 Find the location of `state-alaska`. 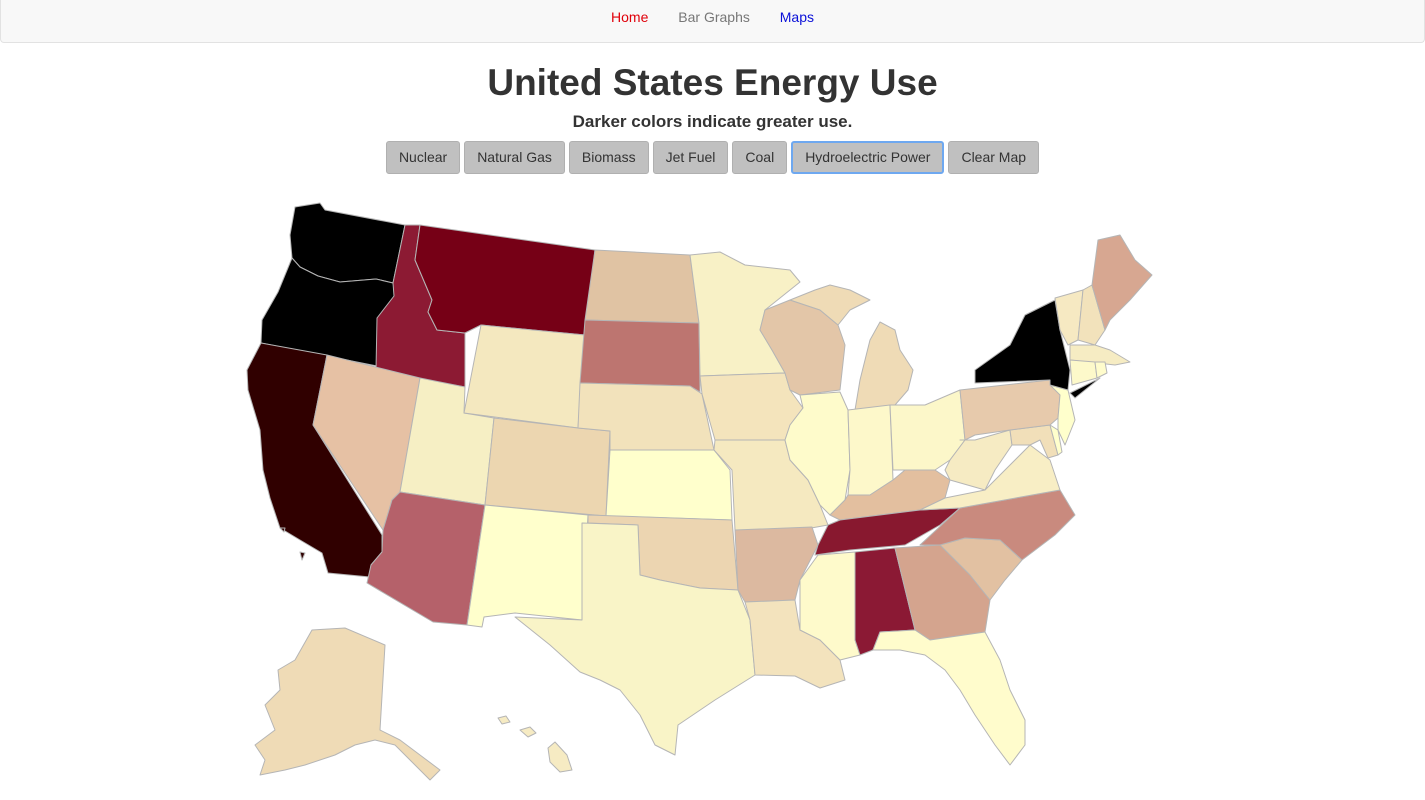

state-alaska is located at coordinates (347, 704).